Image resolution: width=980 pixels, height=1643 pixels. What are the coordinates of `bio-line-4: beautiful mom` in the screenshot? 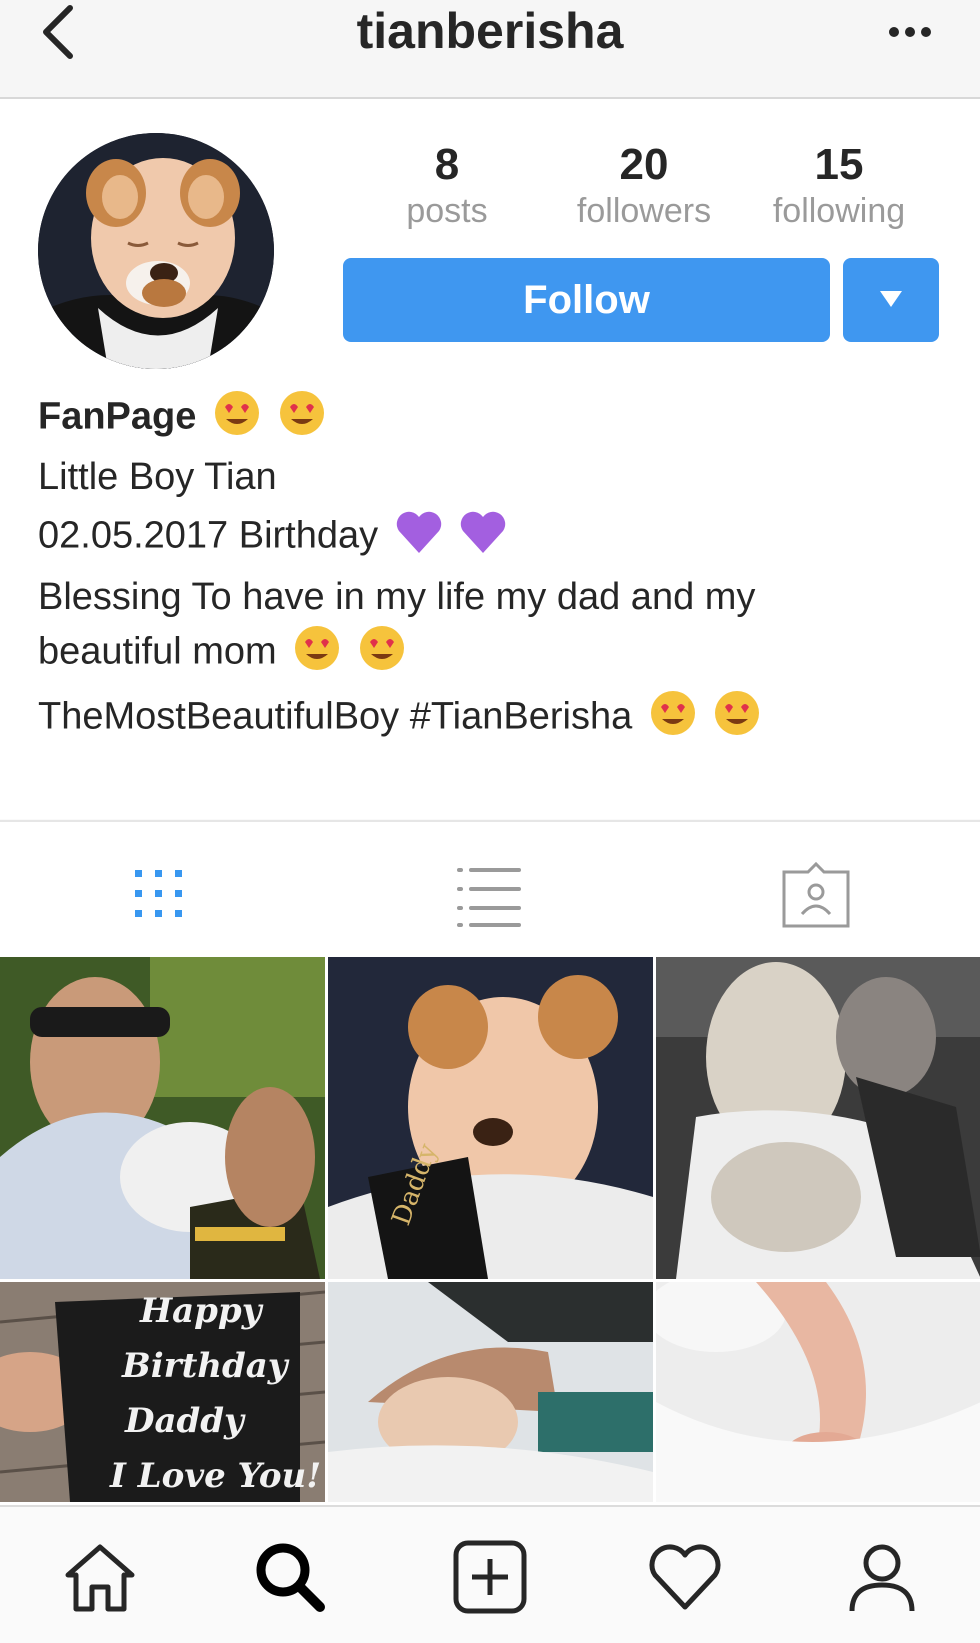 It's located at (498, 653).